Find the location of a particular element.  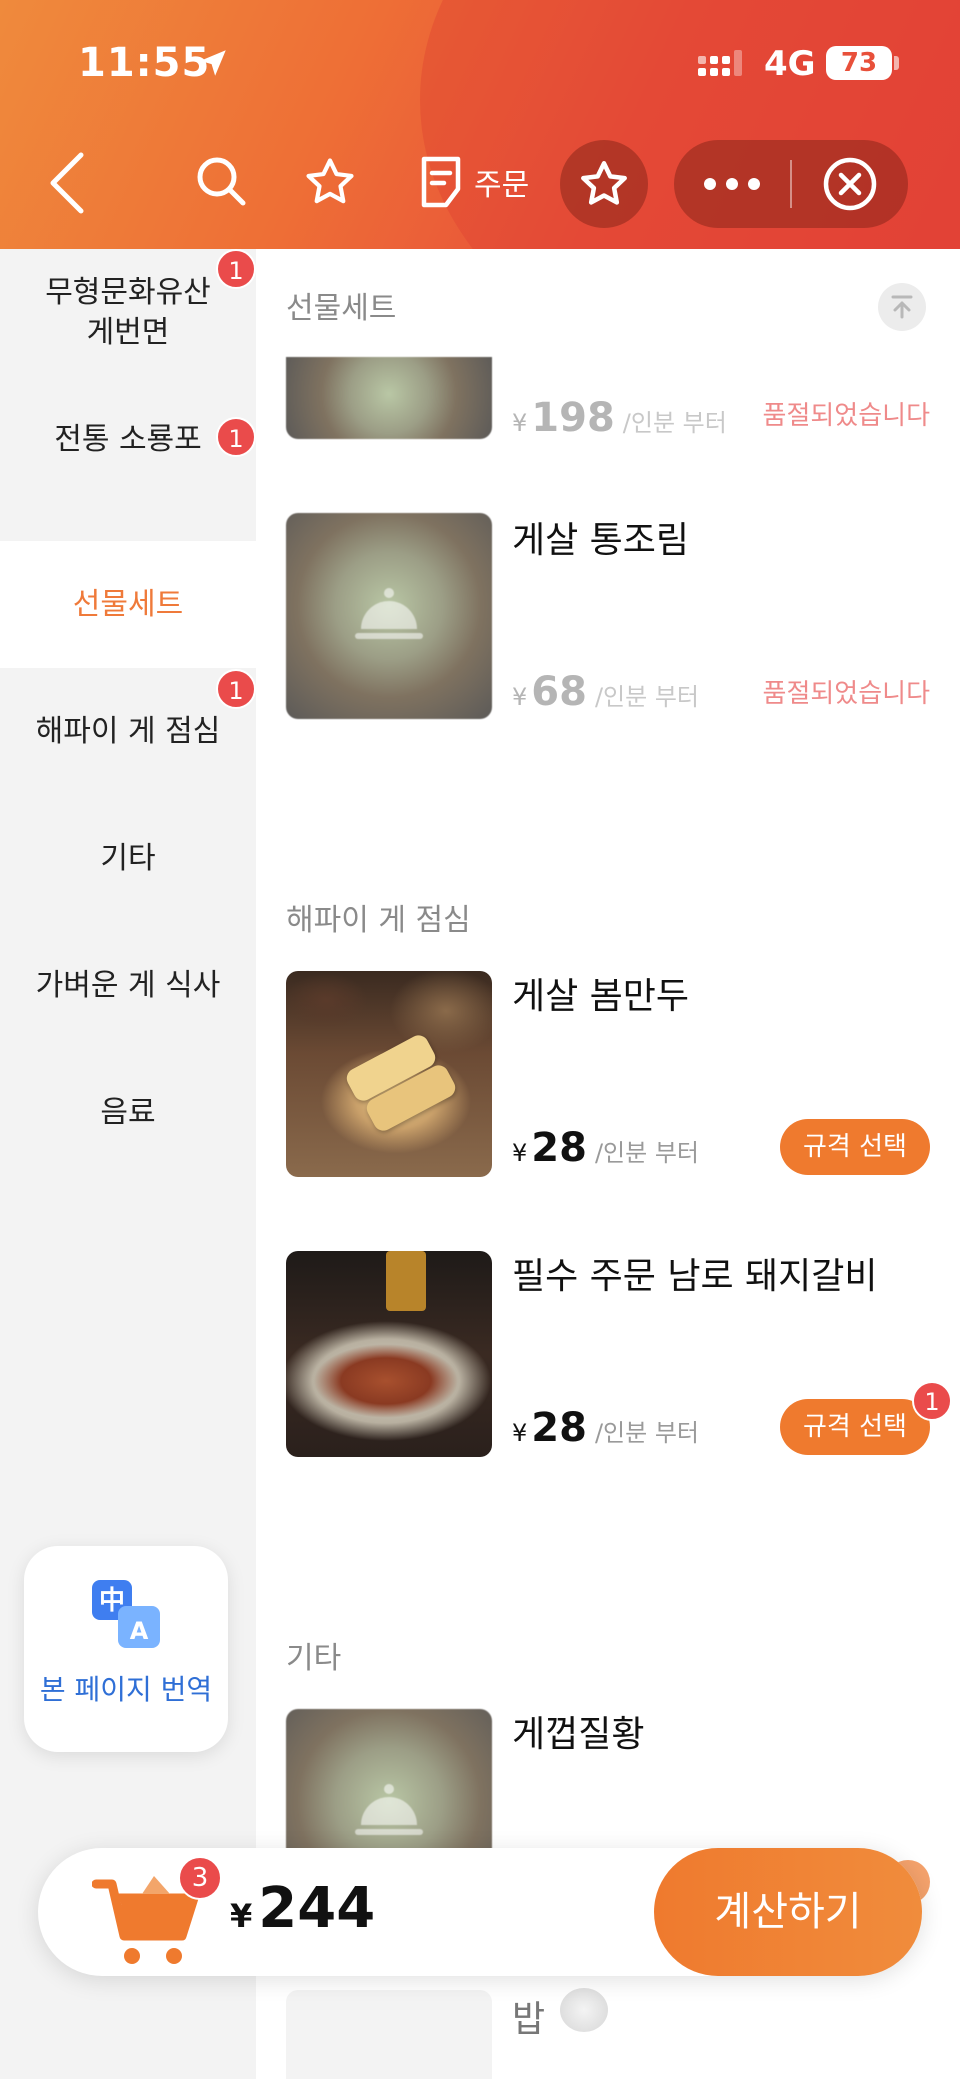

translate-label: 본 페이지 번역 is located at coordinates (126, 1689).